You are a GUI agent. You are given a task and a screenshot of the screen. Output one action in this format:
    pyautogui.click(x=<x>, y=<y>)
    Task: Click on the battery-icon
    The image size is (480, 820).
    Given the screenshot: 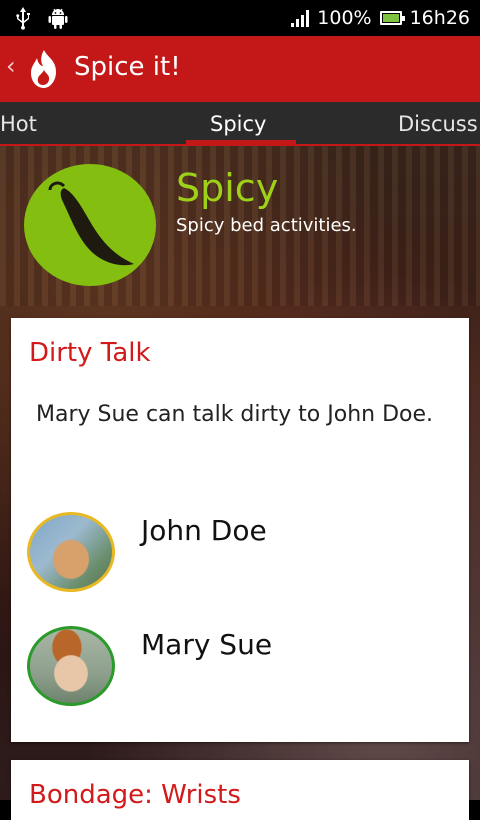 What is the action you would take?
    pyautogui.click(x=392, y=18)
    